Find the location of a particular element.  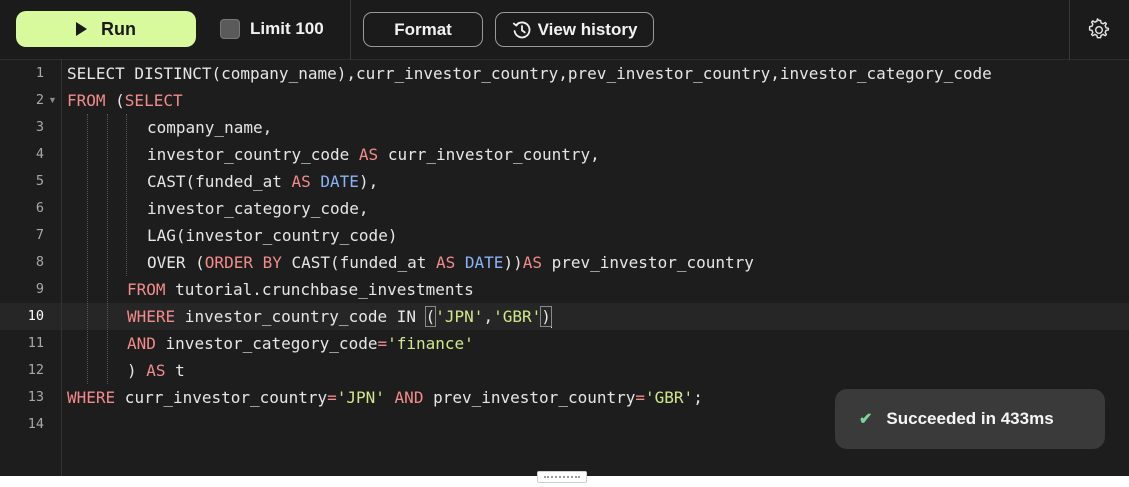

line-number: 7 is located at coordinates (39, 235).